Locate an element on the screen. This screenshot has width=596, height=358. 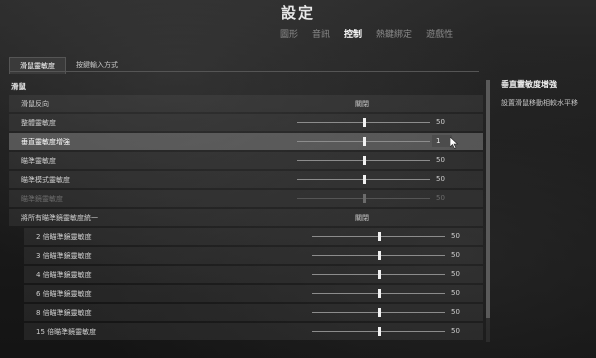
section-title-mouse: 滑鼠 is located at coordinates (18, 86).